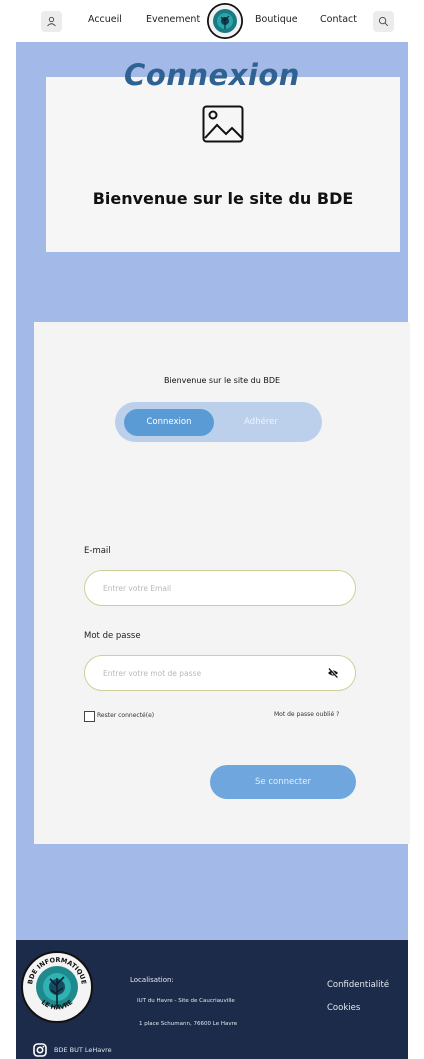  Describe the element at coordinates (212, 75) in the screenshot. I see `page-title: Connexion` at that location.